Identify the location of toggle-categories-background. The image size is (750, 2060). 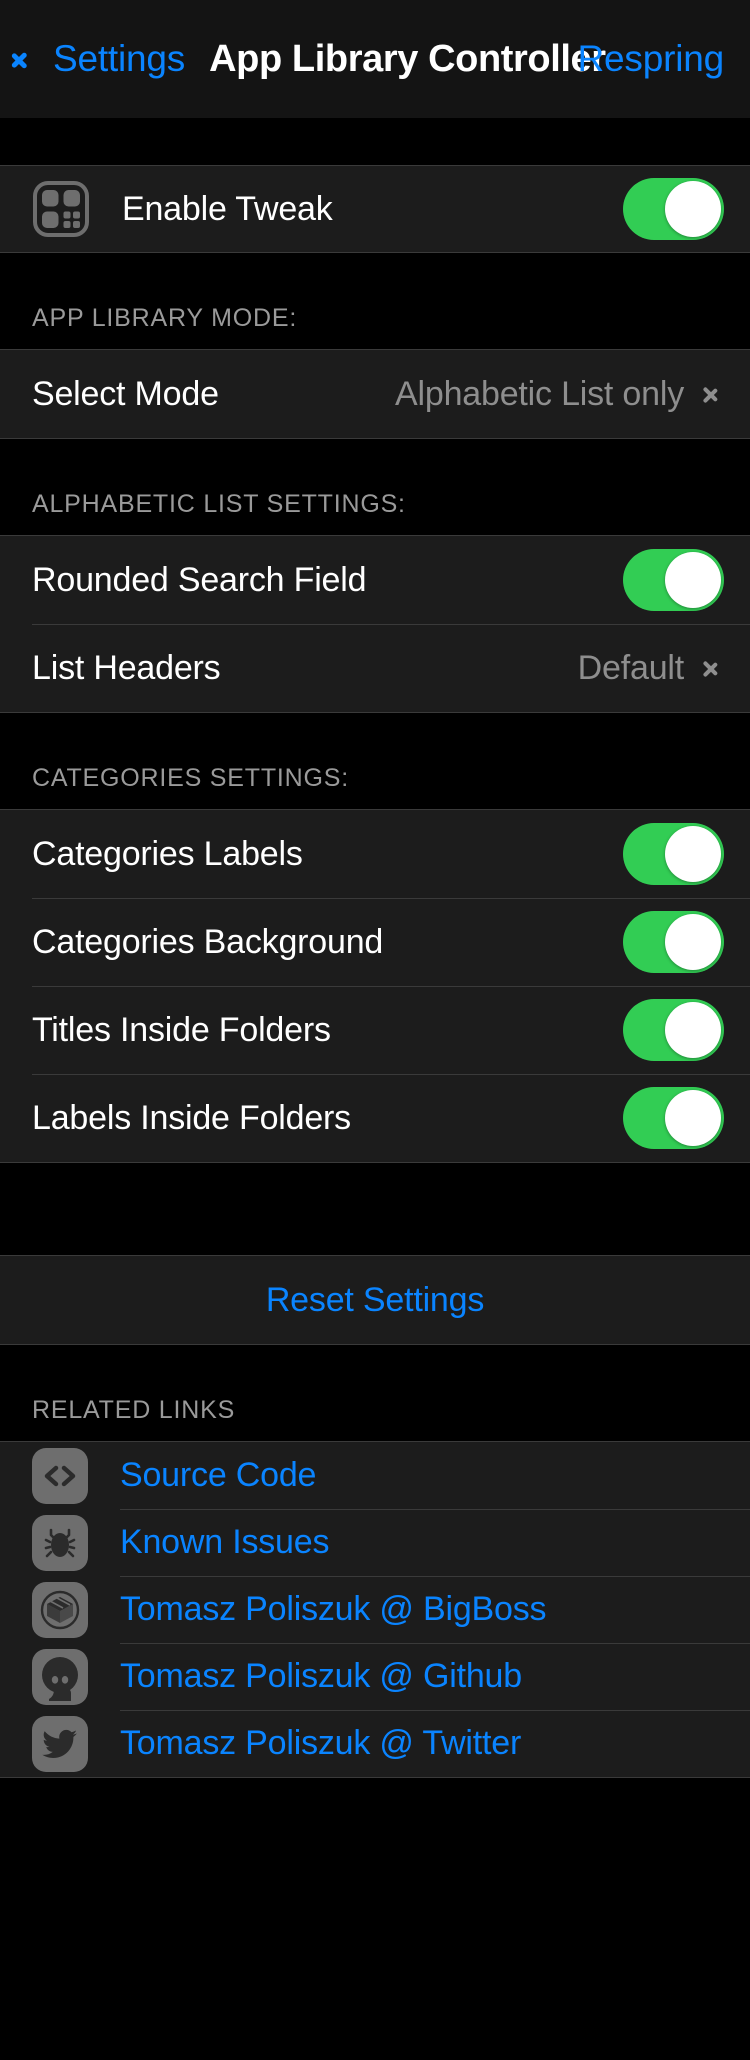
(673, 942).